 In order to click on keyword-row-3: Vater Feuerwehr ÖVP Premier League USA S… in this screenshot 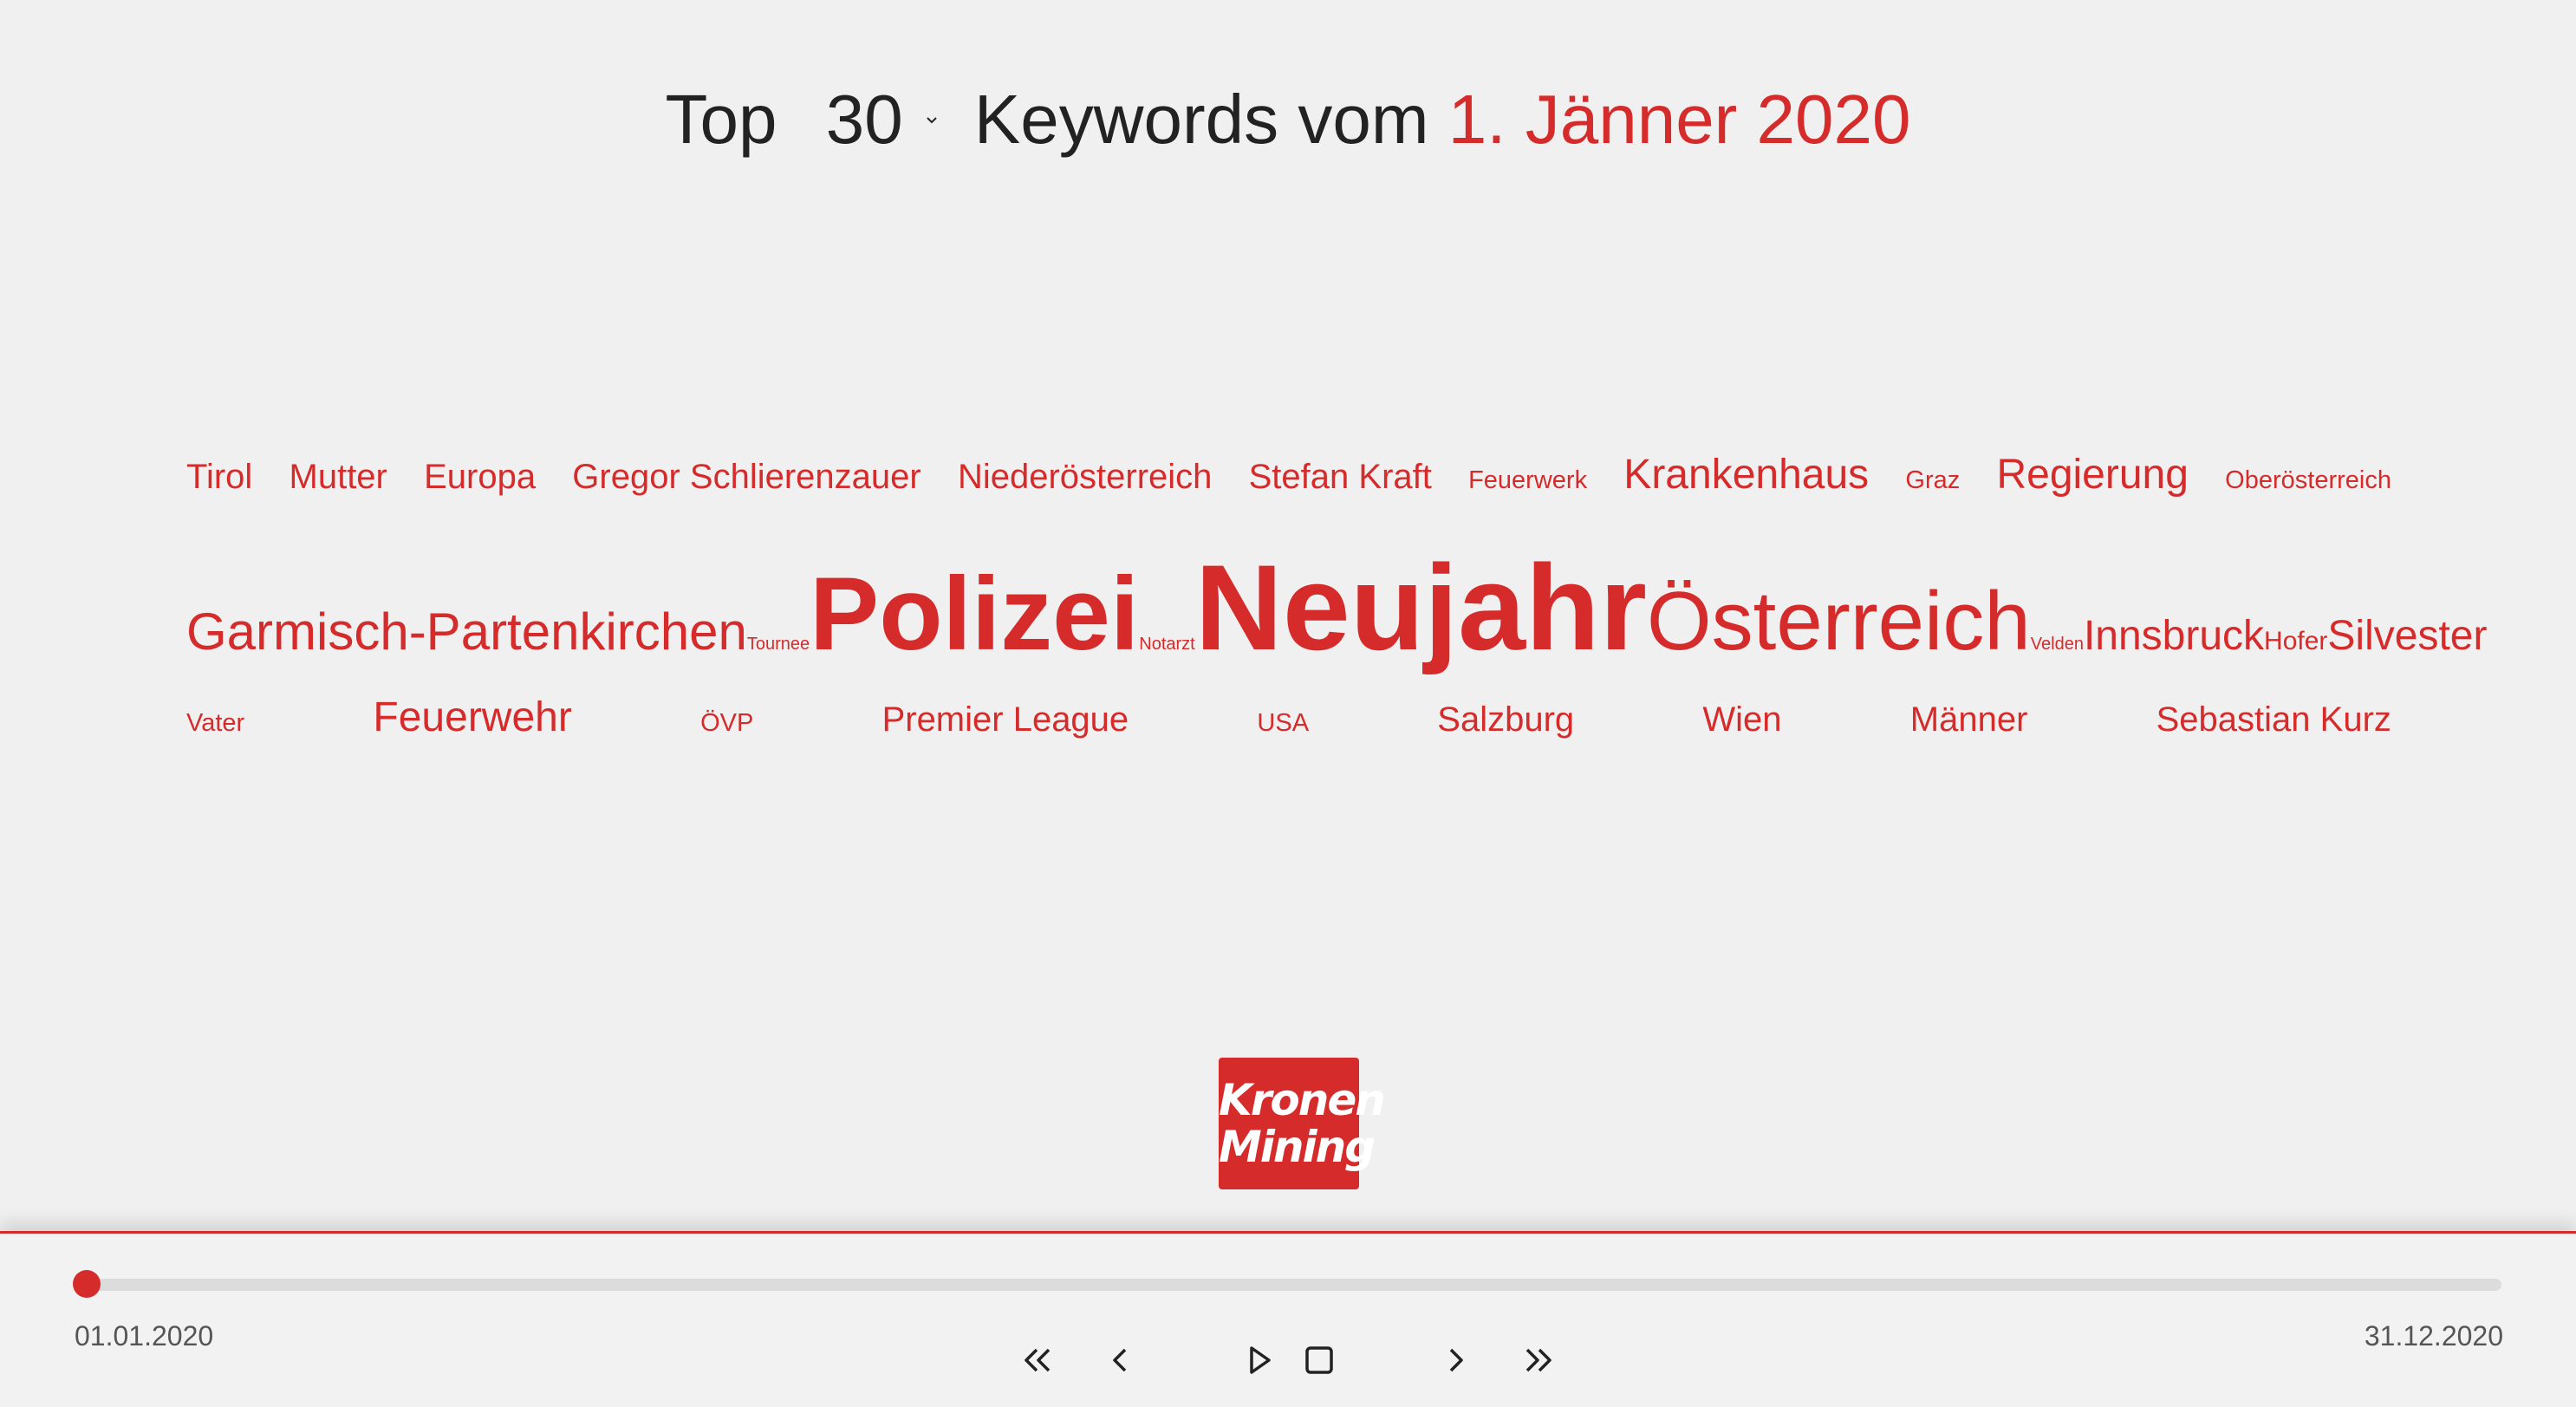, I will do `click(1288, 729)`.